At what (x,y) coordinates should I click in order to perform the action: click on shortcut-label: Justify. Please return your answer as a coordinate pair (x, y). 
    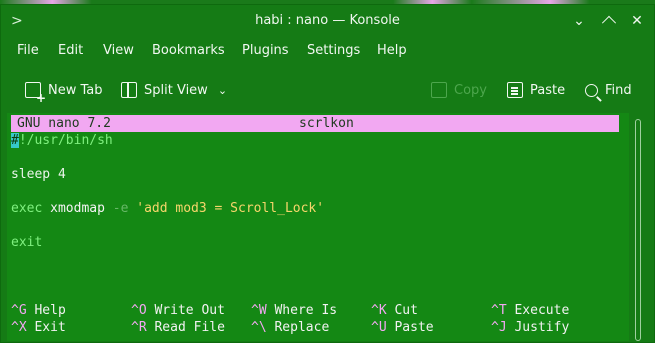
    Looking at the image, I should click on (542, 327).